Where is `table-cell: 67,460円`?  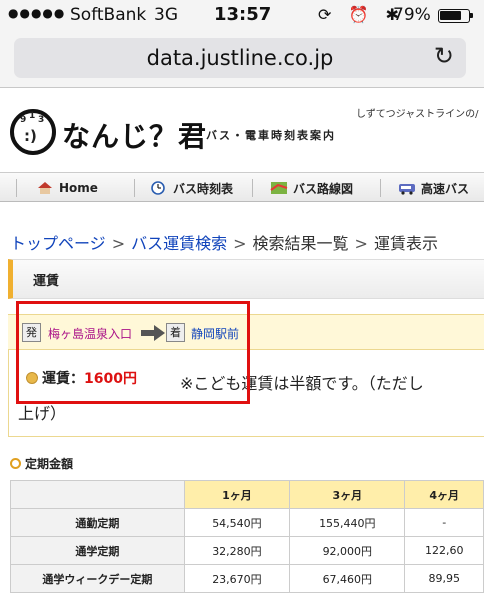 table-cell: 67,460円 is located at coordinates (347, 578).